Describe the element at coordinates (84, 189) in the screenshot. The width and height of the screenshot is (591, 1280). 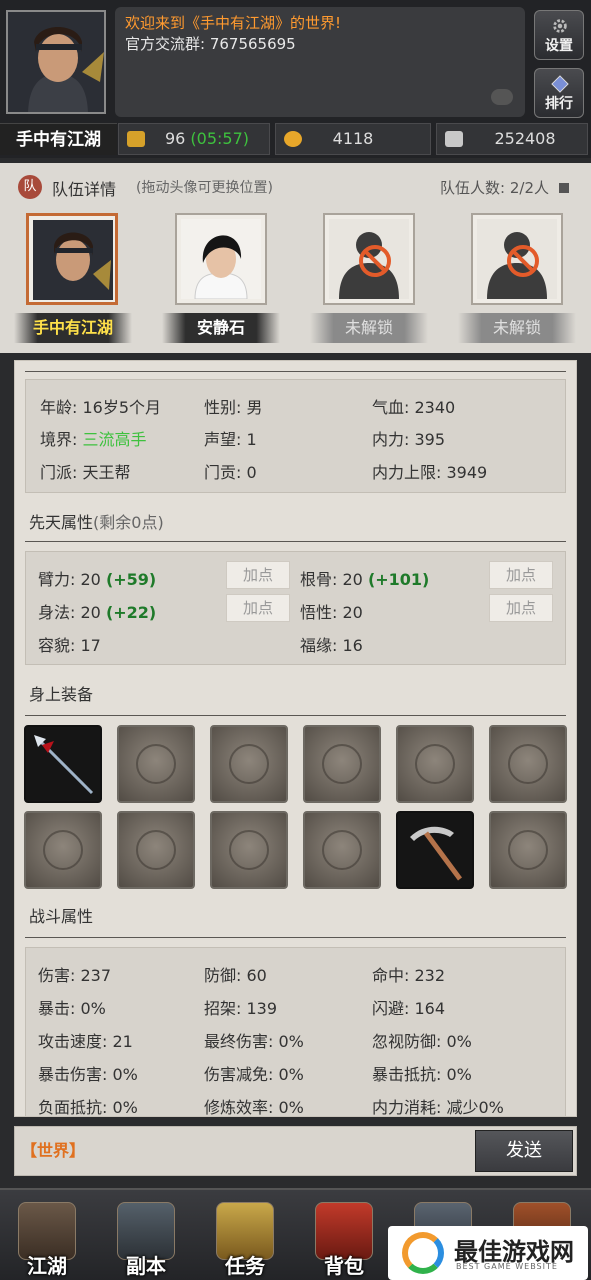
I see `team-title: 队伍详情` at that location.